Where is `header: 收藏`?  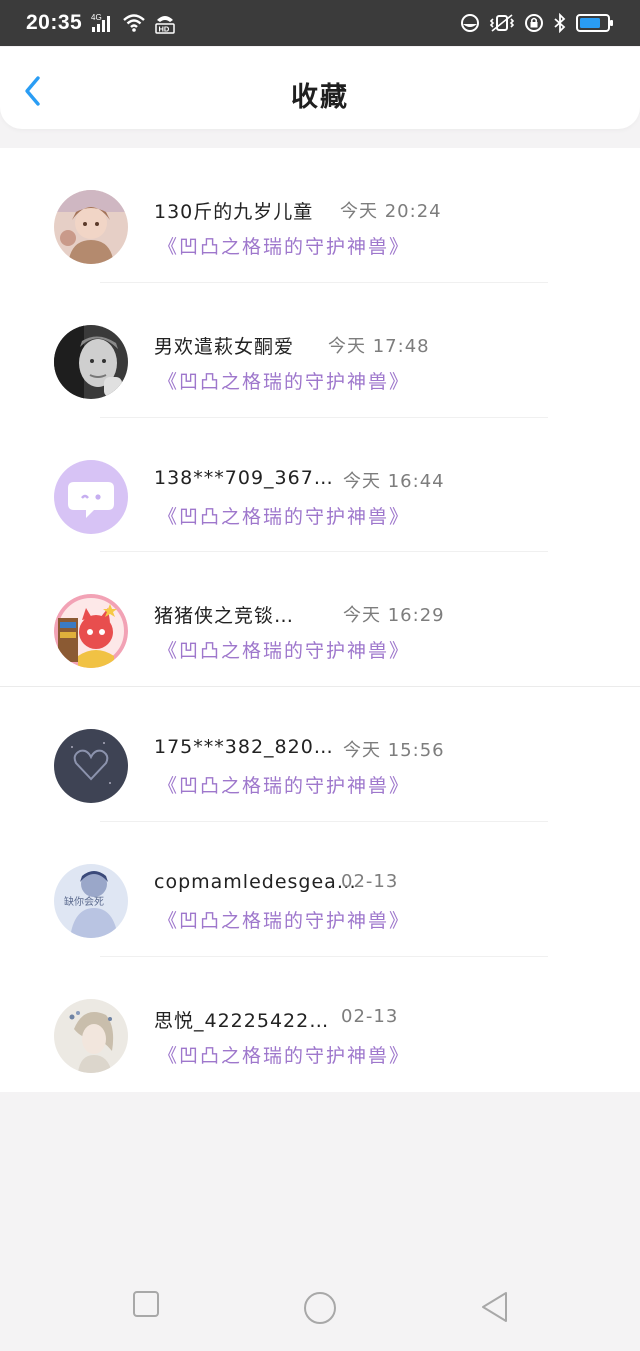 header: 收藏 is located at coordinates (320, 88).